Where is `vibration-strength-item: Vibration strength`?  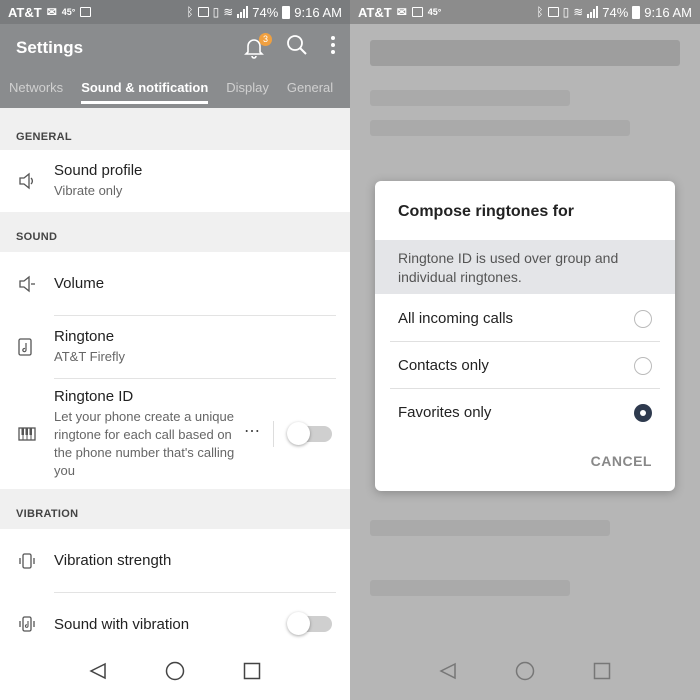 vibration-strength-item: Vibration strength is located at coordinates (175, 560).